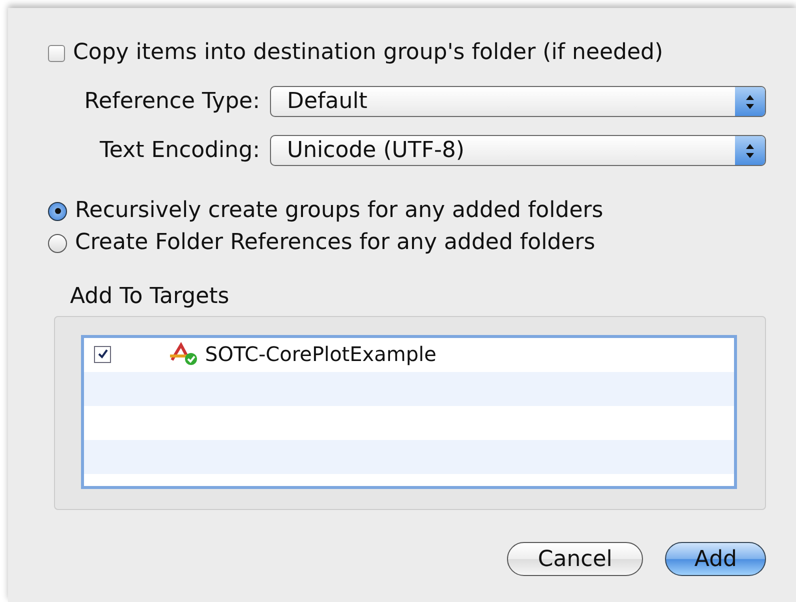 This screenshot has height=602, width=796. I want to click on popup-button: Default, so click(518, 101).